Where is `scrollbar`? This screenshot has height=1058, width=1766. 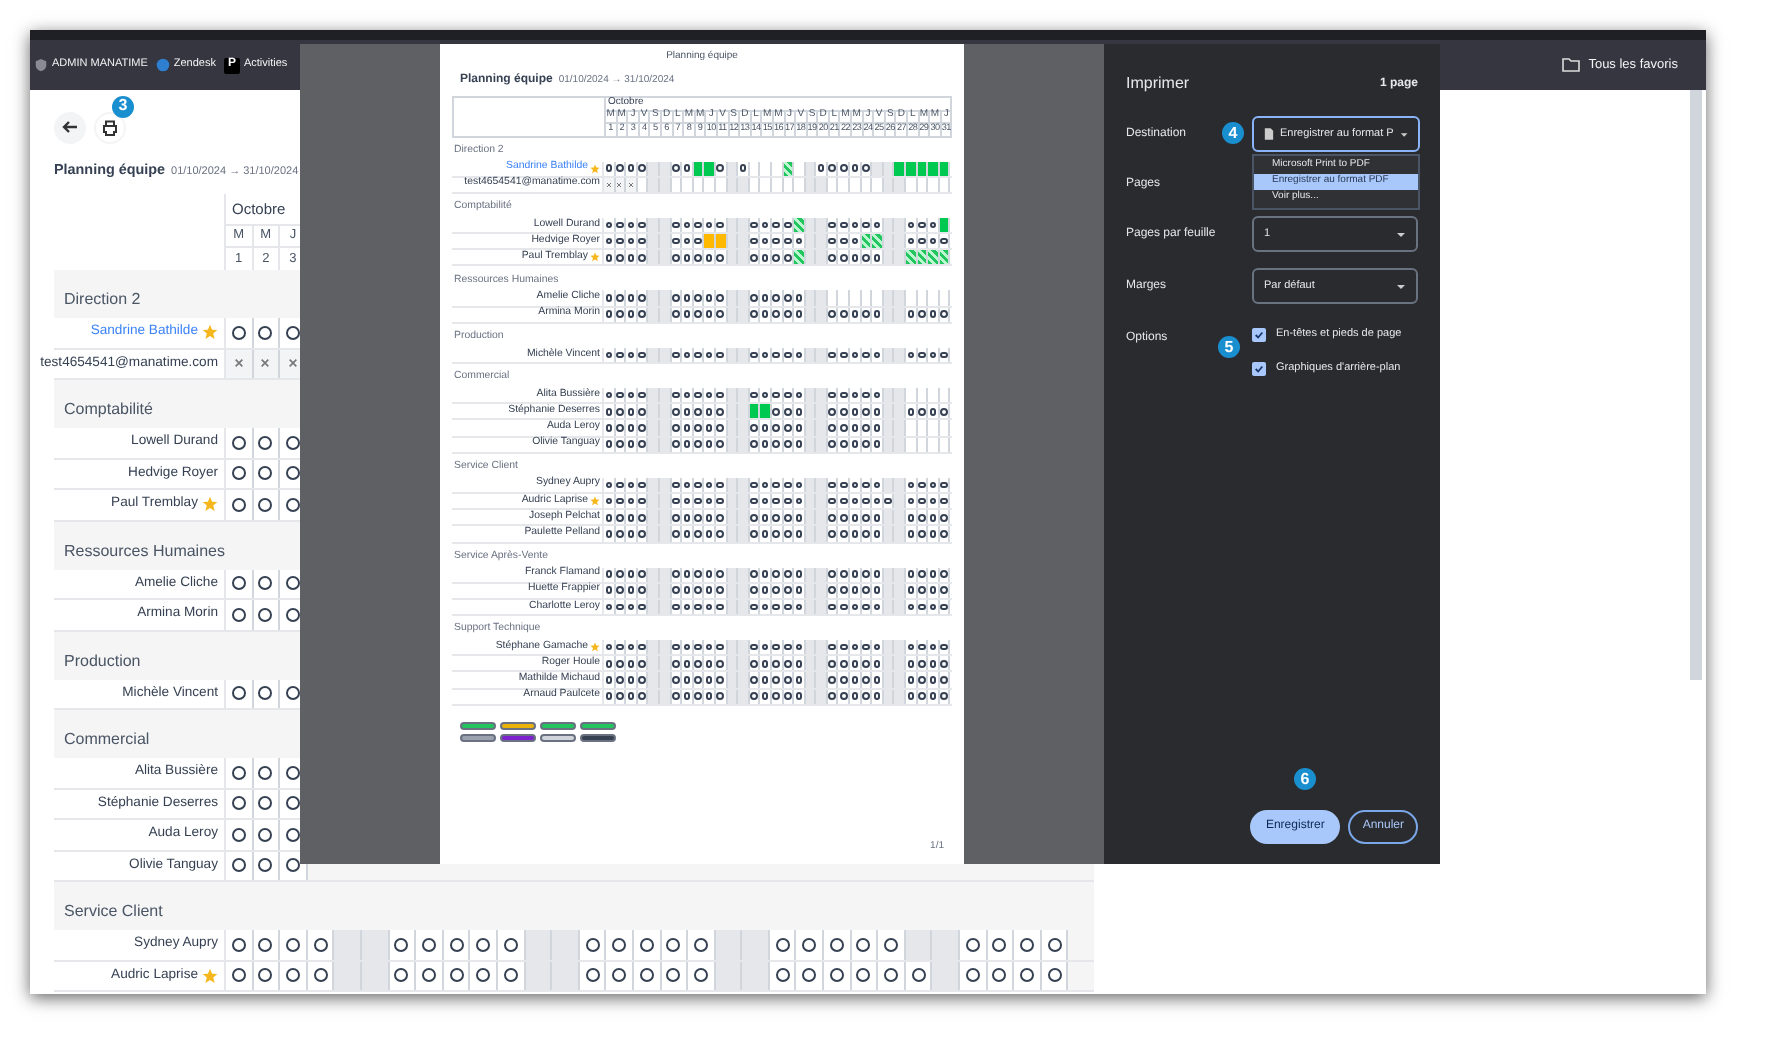
scrollbar is located at coordinates (1696, 385).